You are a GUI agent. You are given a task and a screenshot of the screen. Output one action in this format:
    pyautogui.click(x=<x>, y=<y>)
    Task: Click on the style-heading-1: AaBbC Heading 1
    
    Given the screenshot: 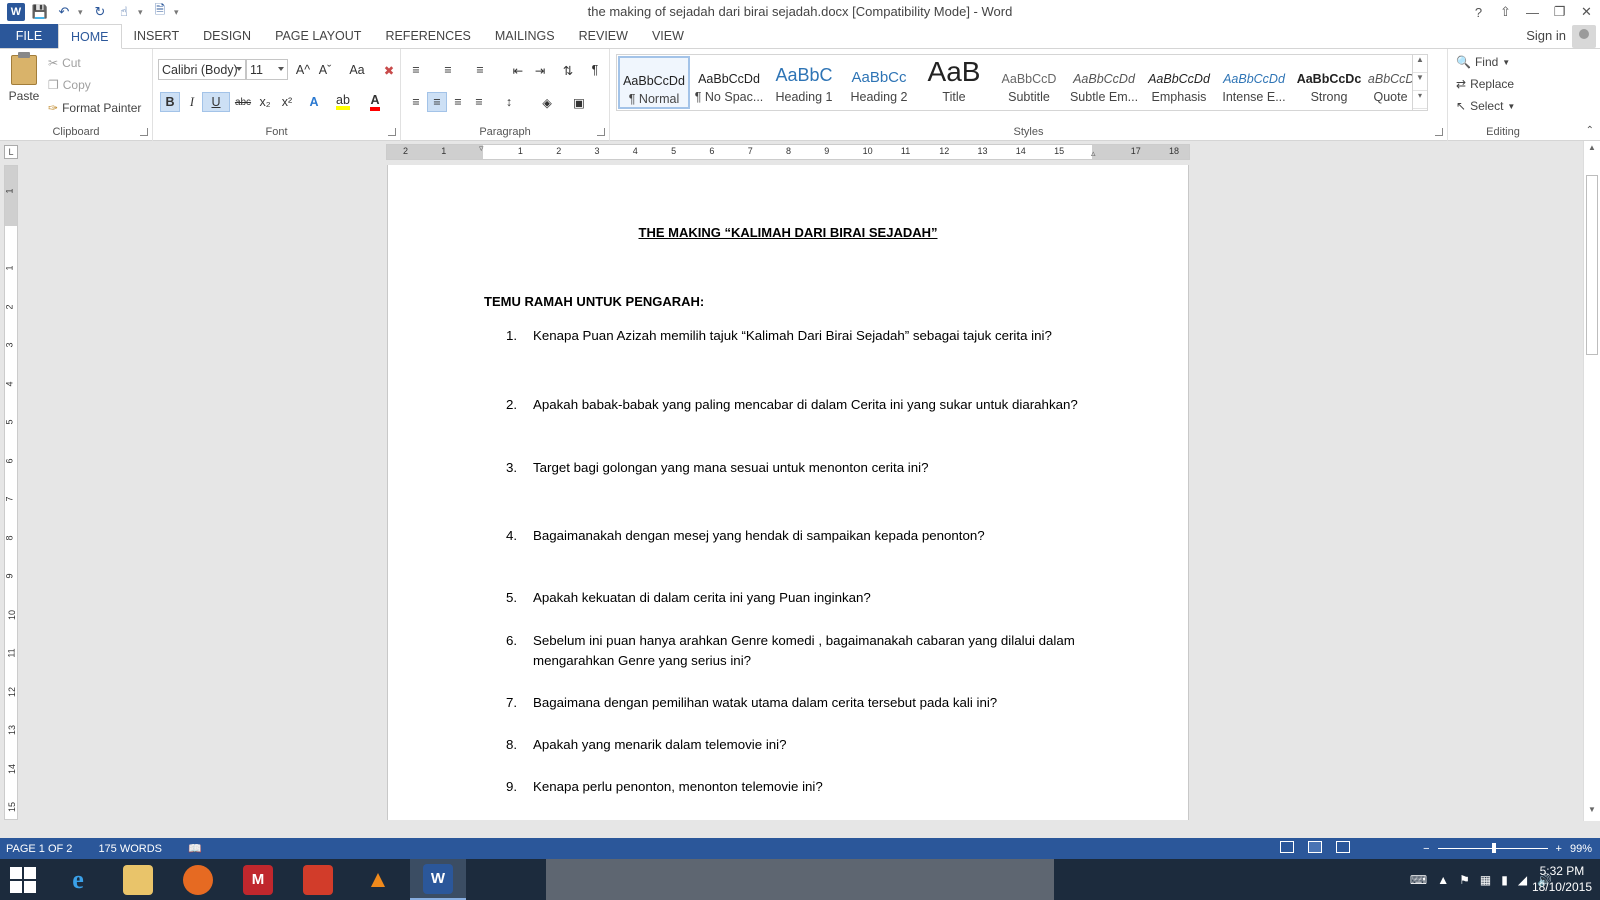 What is the action you would take?
    pyautogui.click(x=804, y=82)
    